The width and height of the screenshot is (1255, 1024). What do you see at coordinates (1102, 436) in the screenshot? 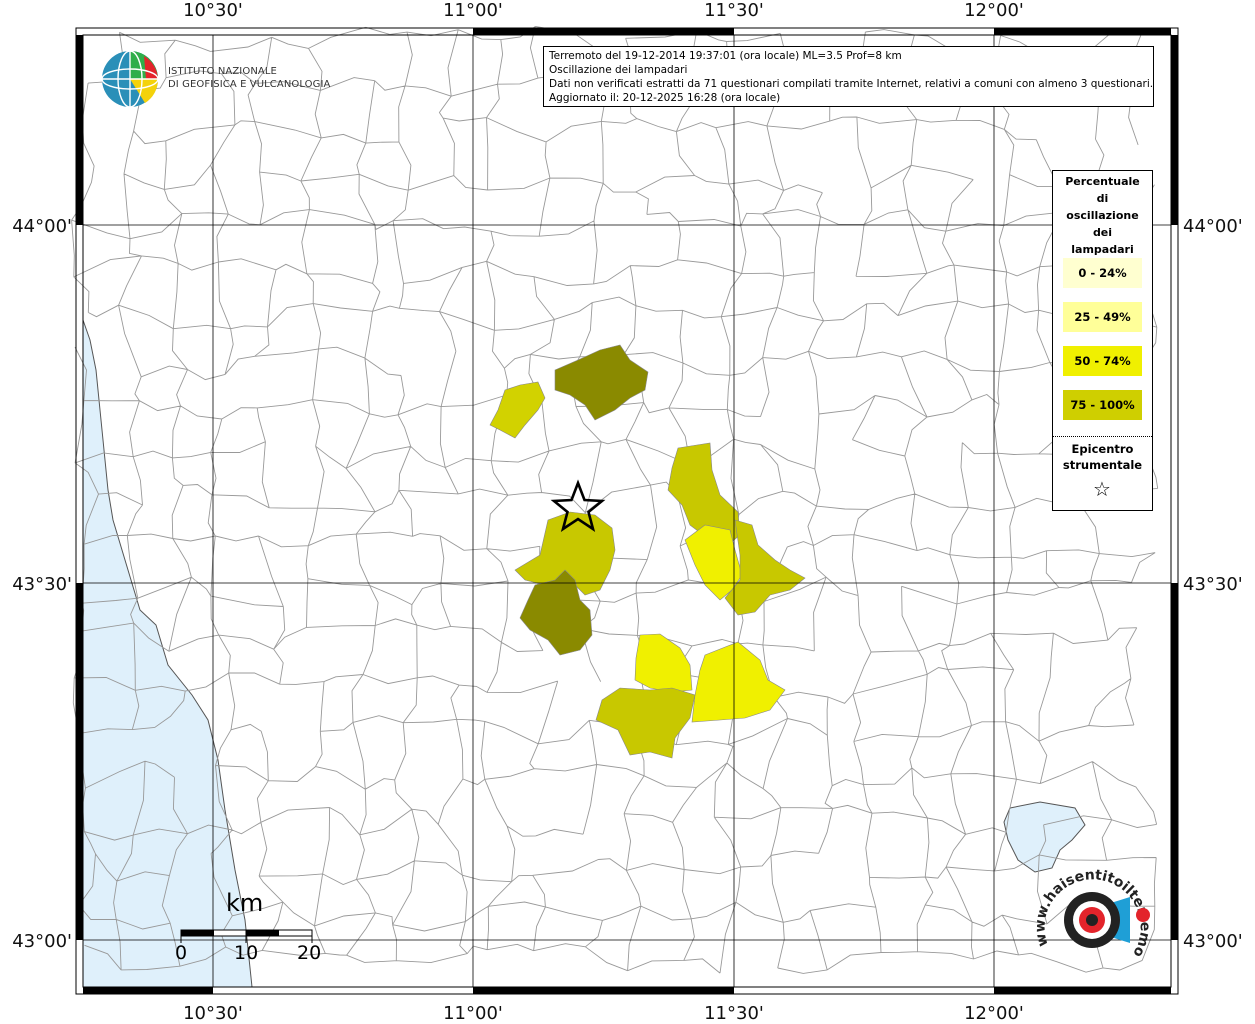
I see `legend-separator` at bounding box center [1102, 436].